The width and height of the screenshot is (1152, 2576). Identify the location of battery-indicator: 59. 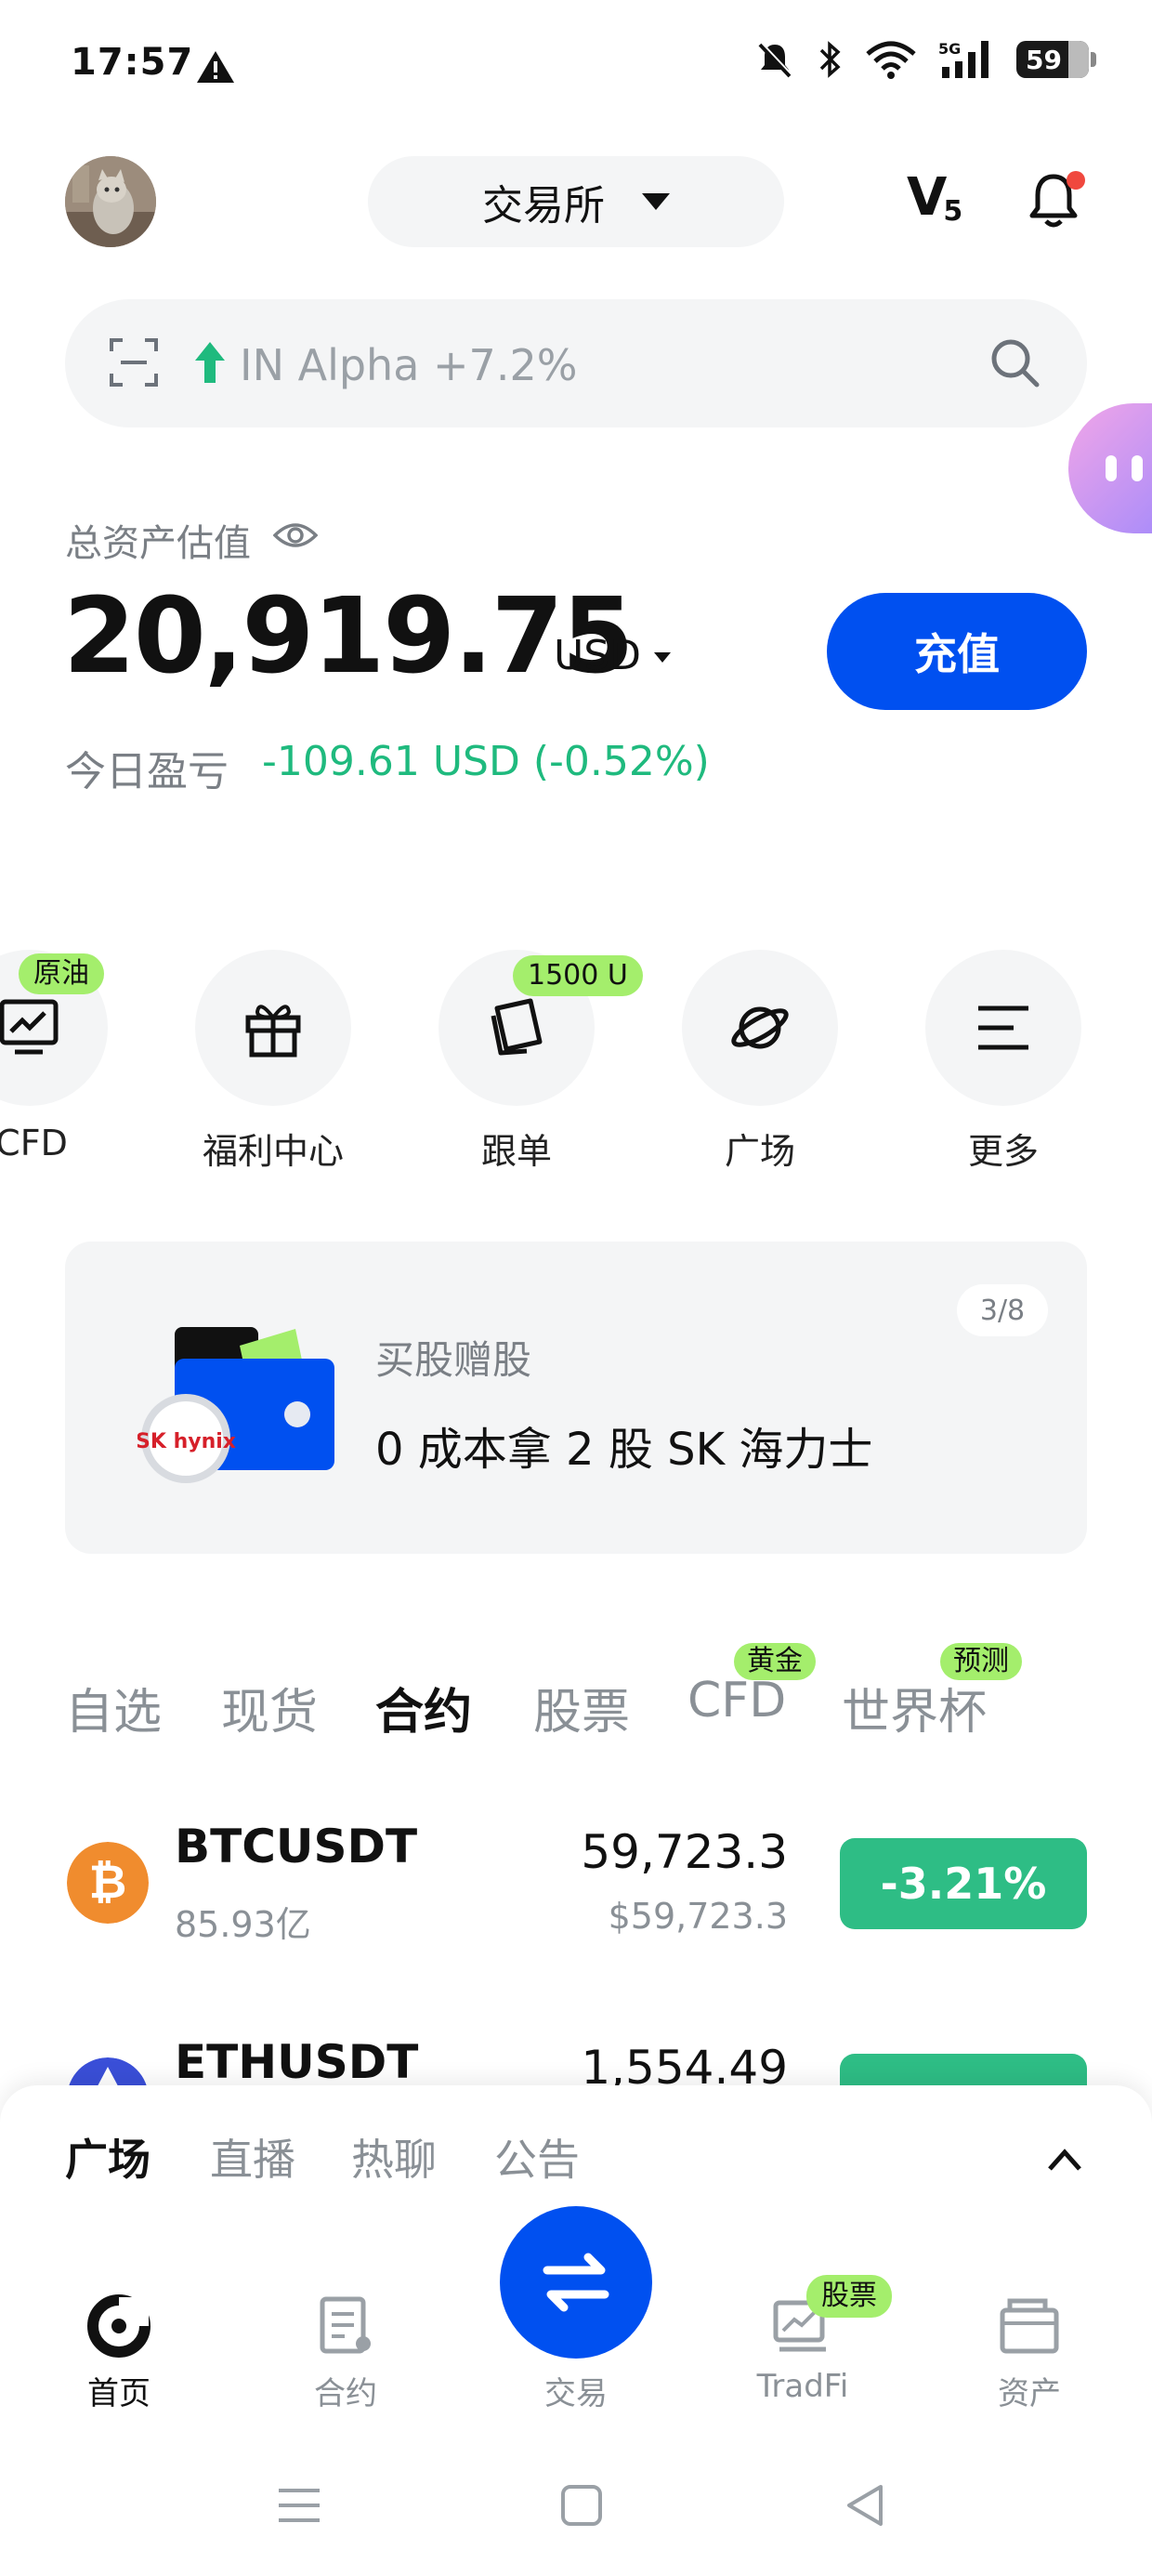
(1056, 59).